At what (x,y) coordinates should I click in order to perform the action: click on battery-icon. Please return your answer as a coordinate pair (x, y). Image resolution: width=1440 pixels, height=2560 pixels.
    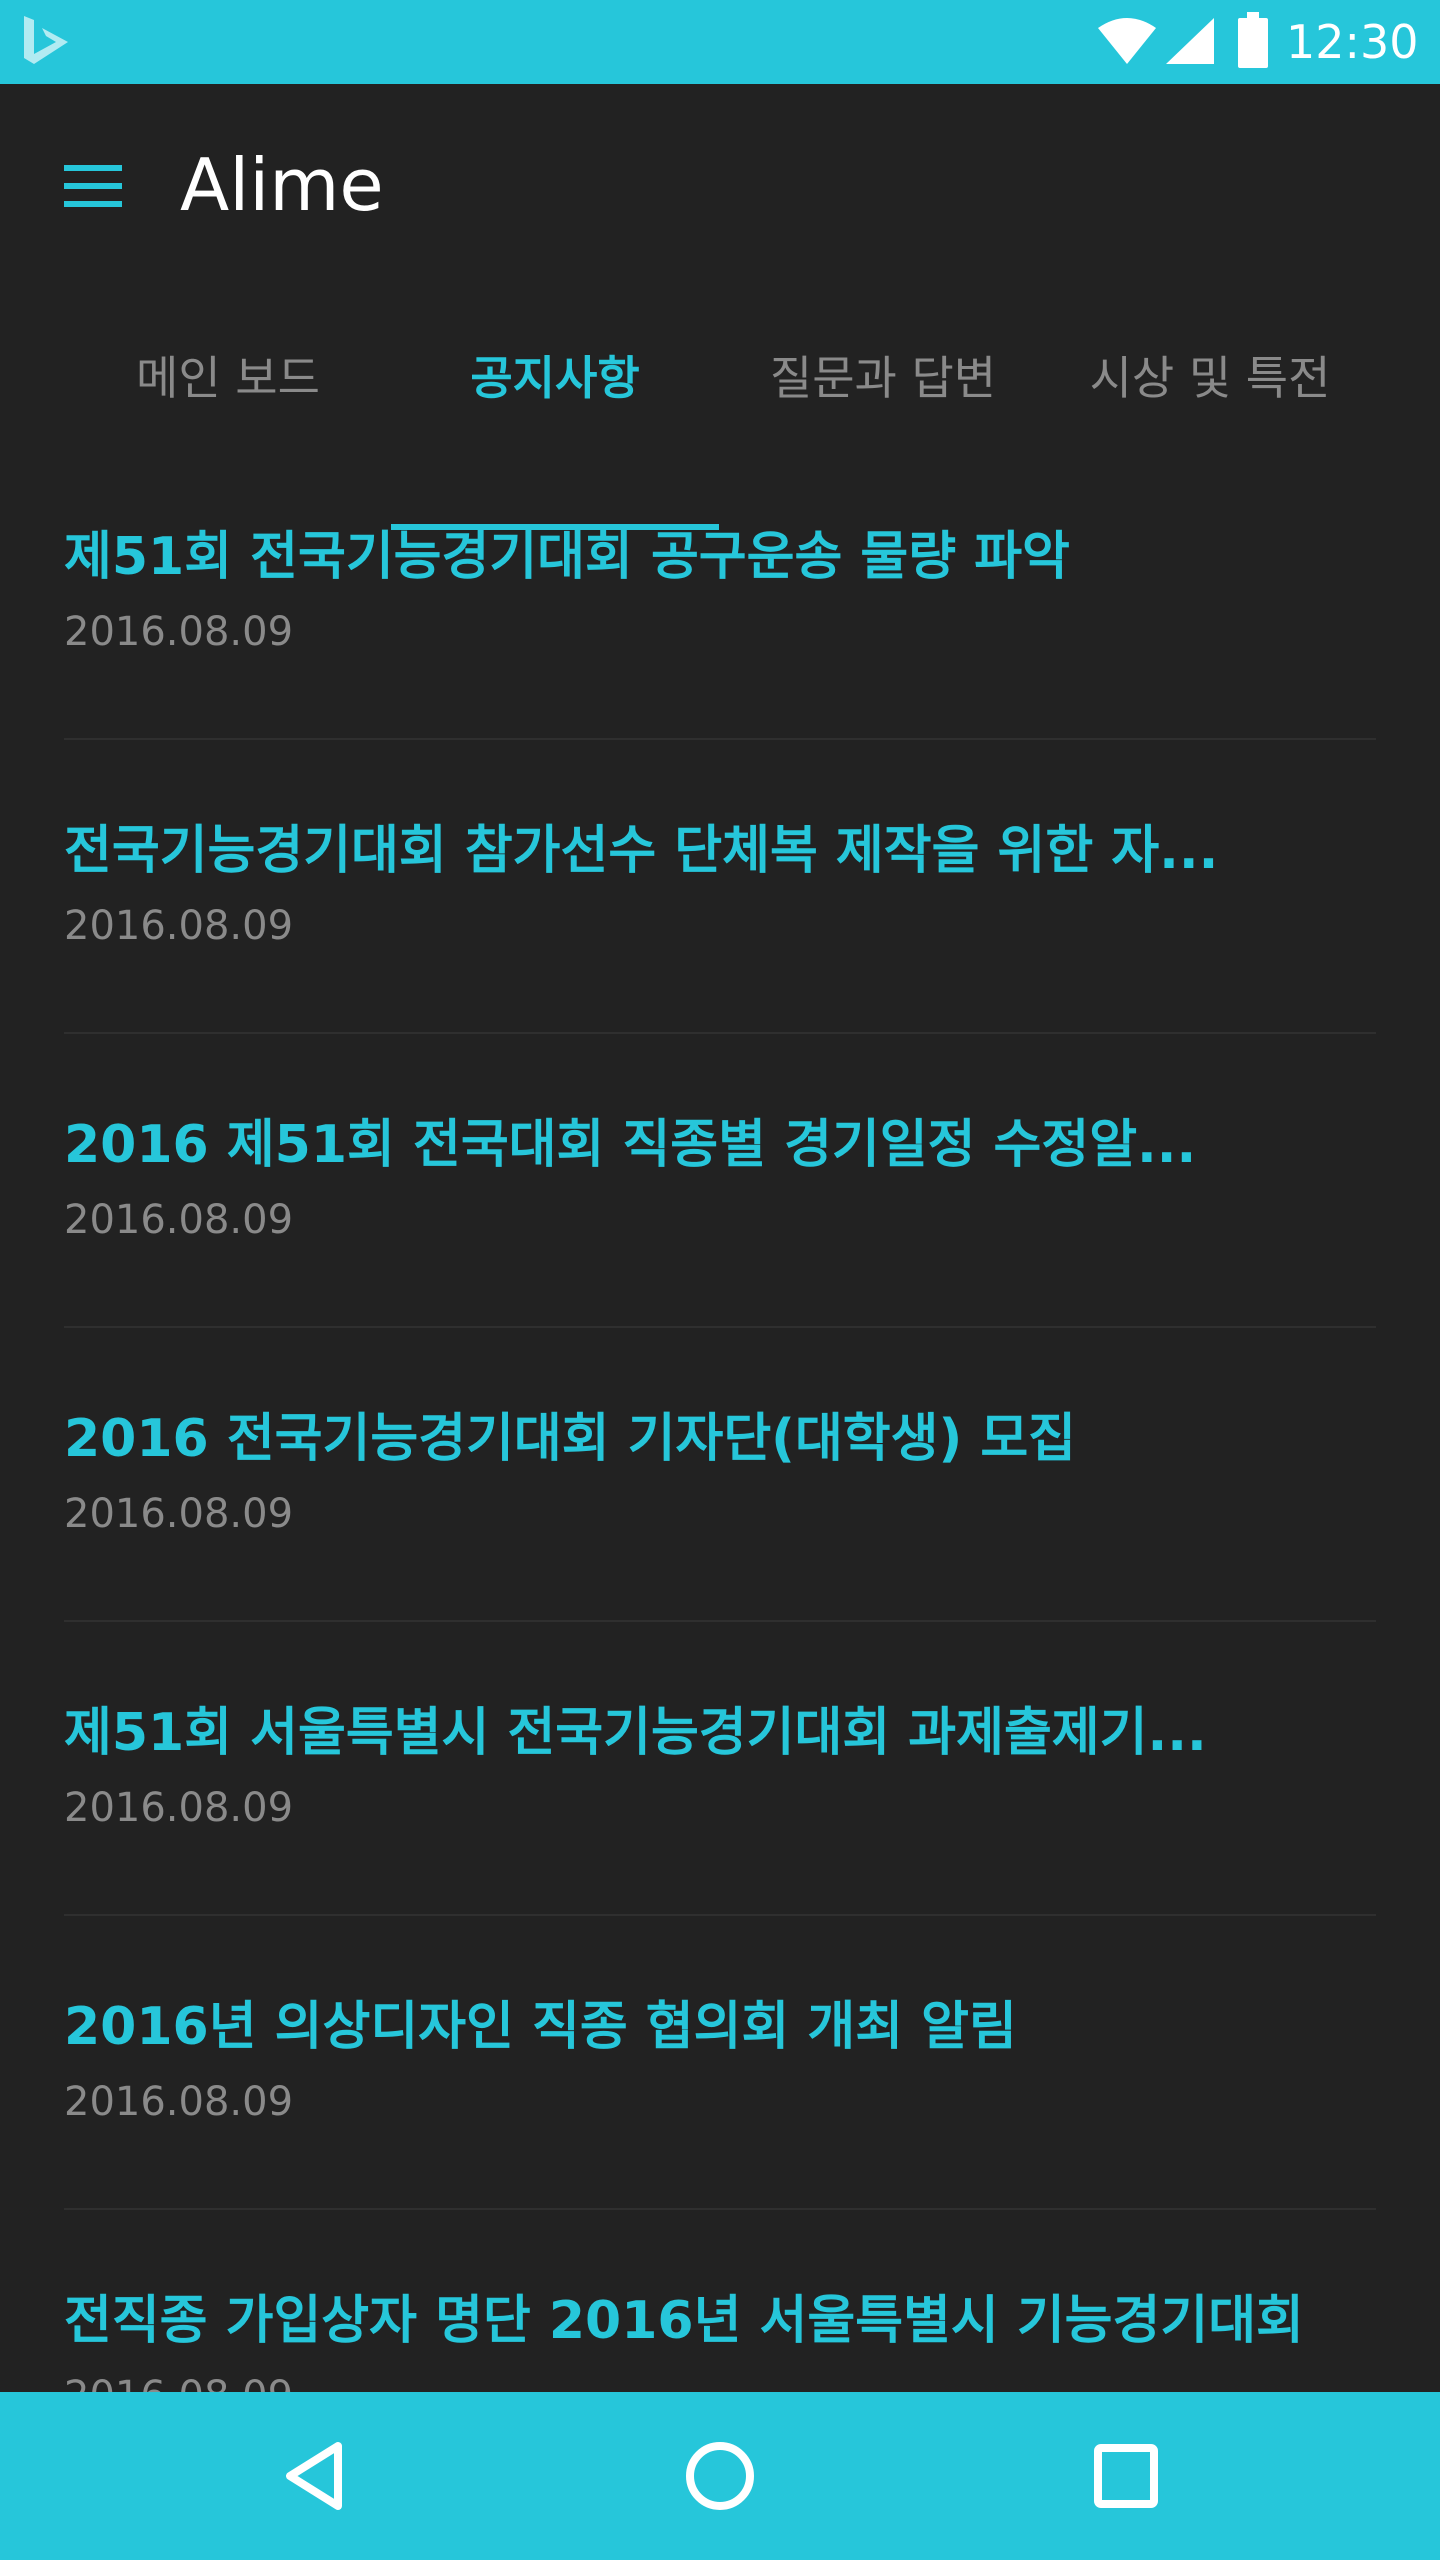
    Looking at the image, I should click on (1253, 40).